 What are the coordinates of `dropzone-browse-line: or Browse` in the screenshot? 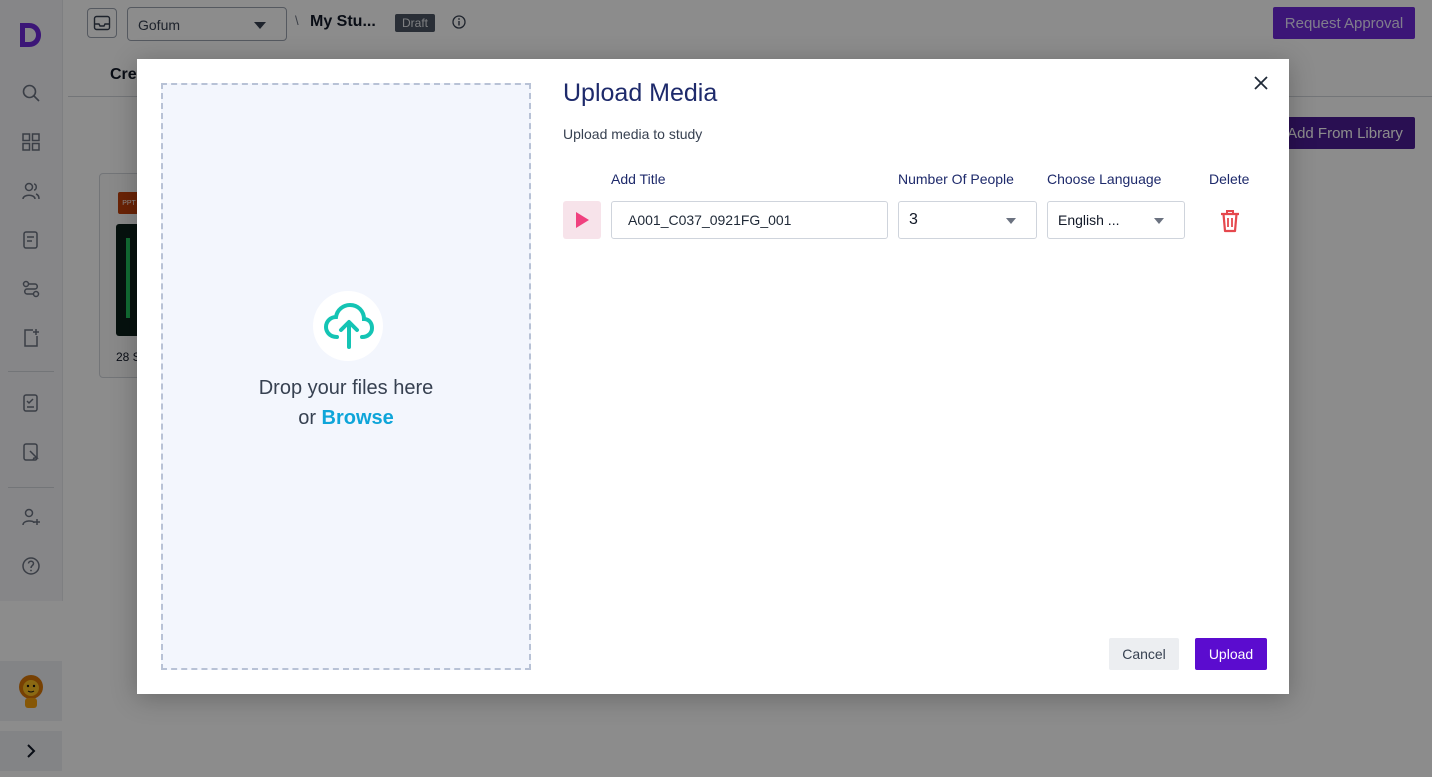 It's located at (346, 418).